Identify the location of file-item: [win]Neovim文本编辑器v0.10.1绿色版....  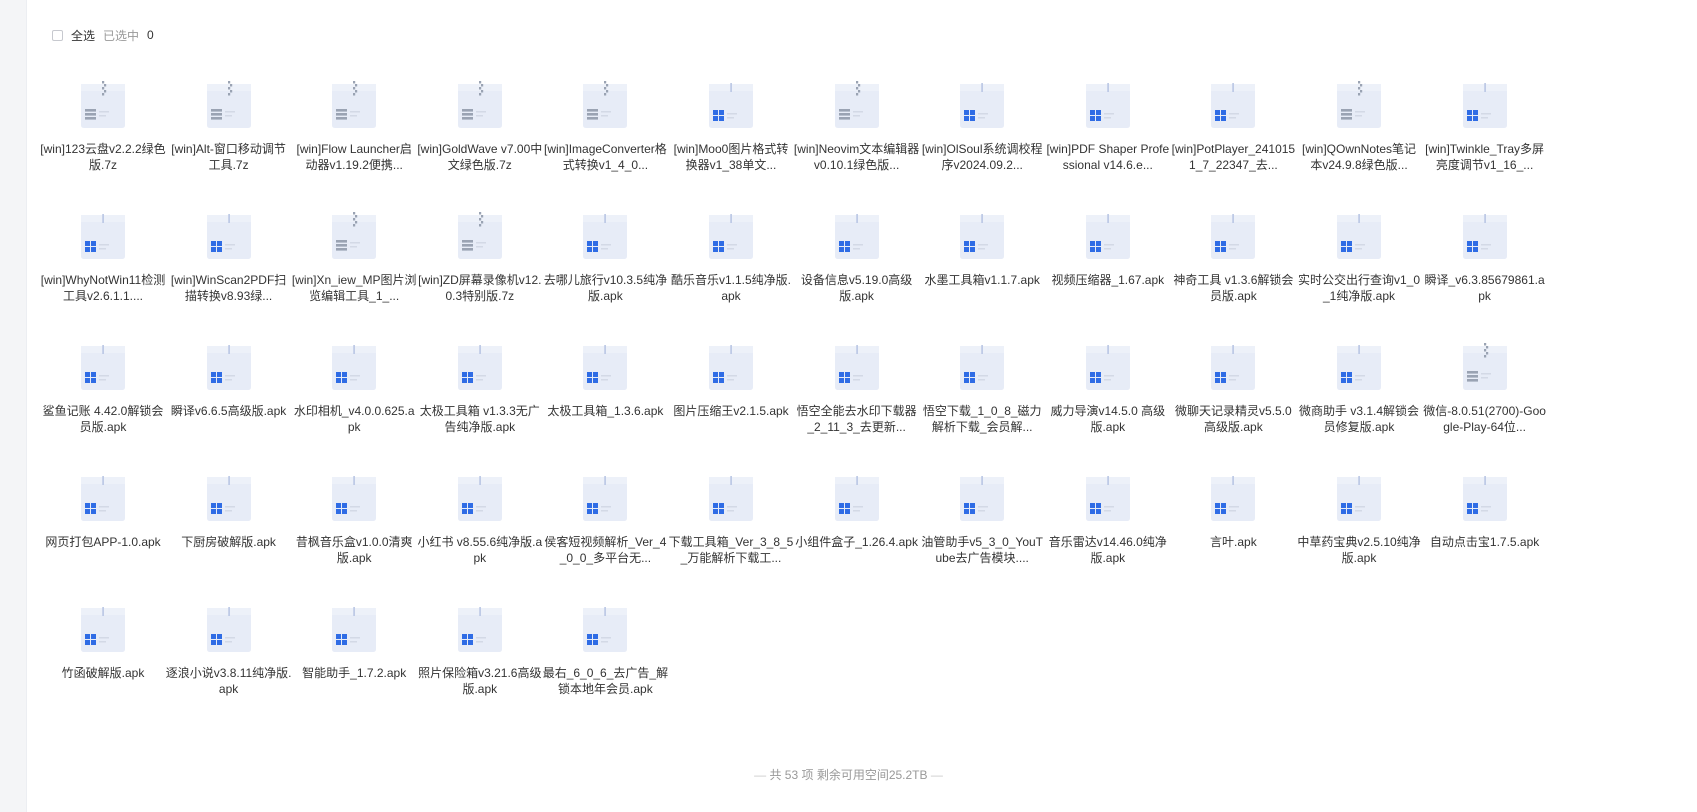
(857, 126).